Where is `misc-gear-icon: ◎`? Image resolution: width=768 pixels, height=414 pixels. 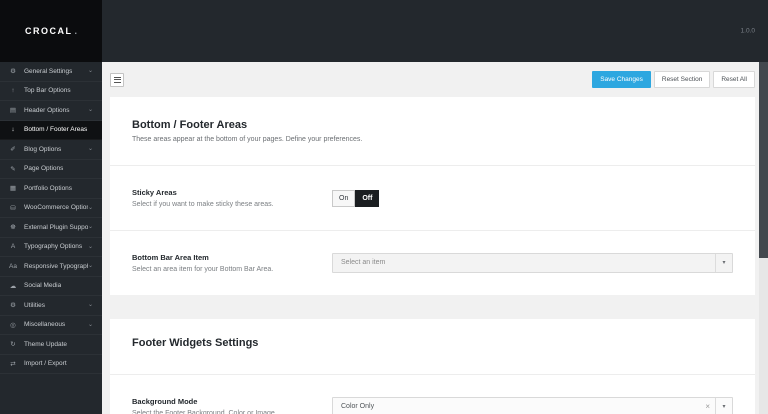 misc-gear-icon: ◎ is located at coordinates (13, 325).